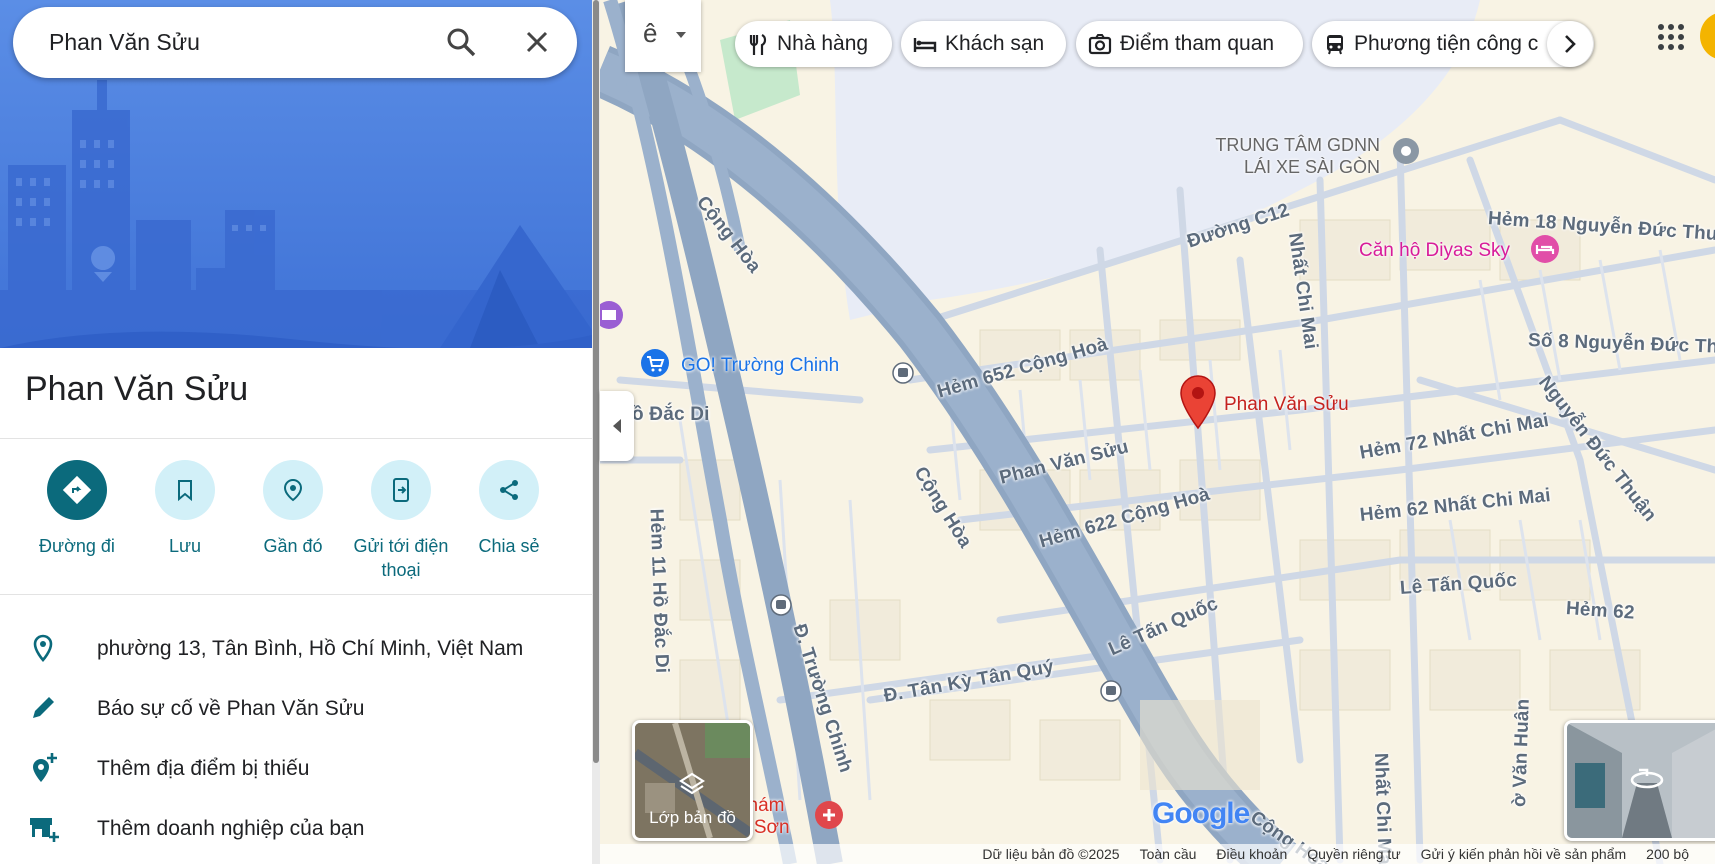 This screenshot has width=1715, height=864. What do you see at coordinates (925, 45) in the screenshot?
I see `bed-icon` at bounding box center [925, 45].